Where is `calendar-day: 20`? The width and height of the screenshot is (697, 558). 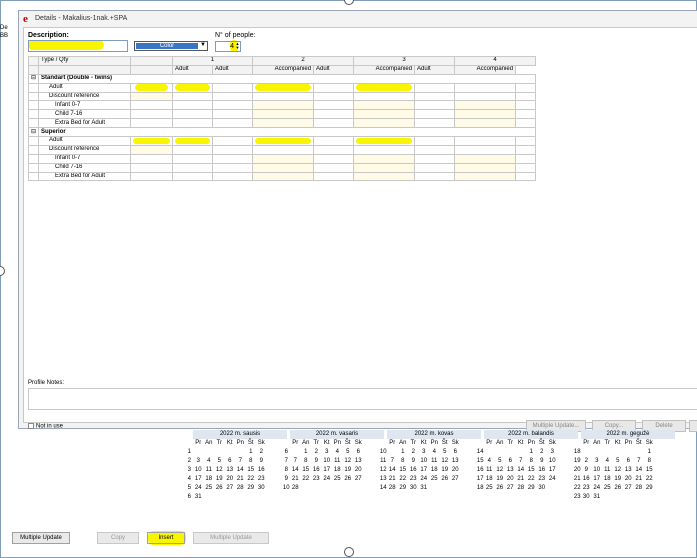 calendar-day: 20 is located at coordinates (358, 470).